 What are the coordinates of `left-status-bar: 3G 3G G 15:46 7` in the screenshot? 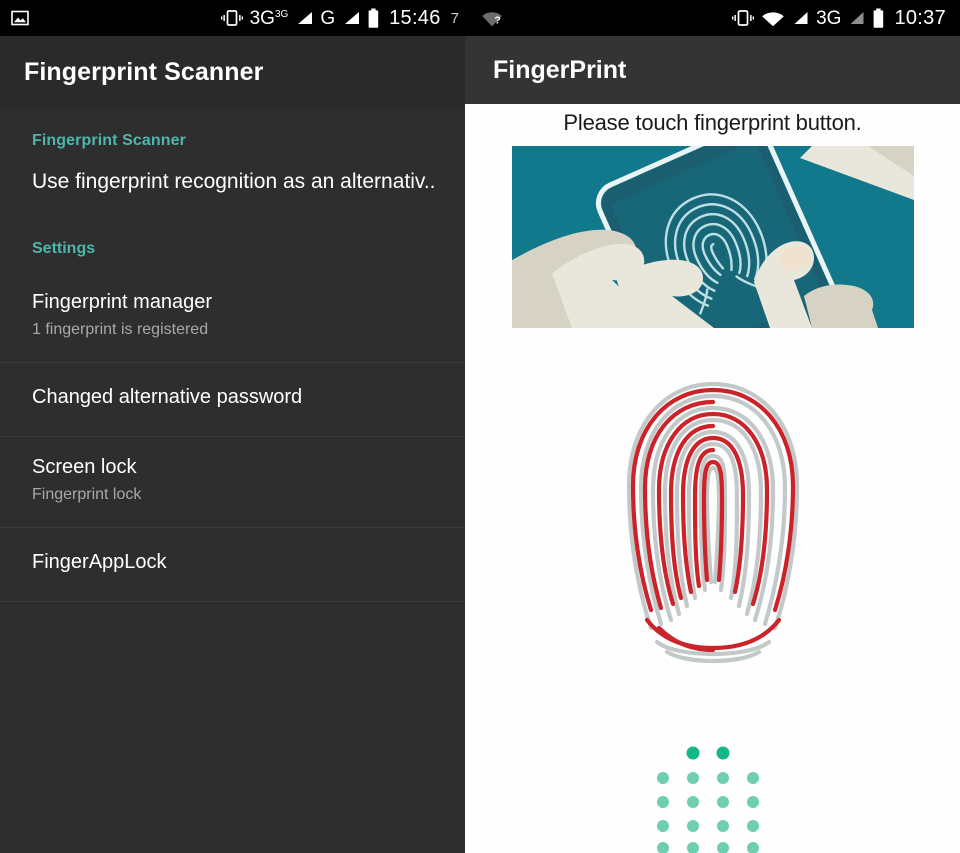 It's located at (232, 18).